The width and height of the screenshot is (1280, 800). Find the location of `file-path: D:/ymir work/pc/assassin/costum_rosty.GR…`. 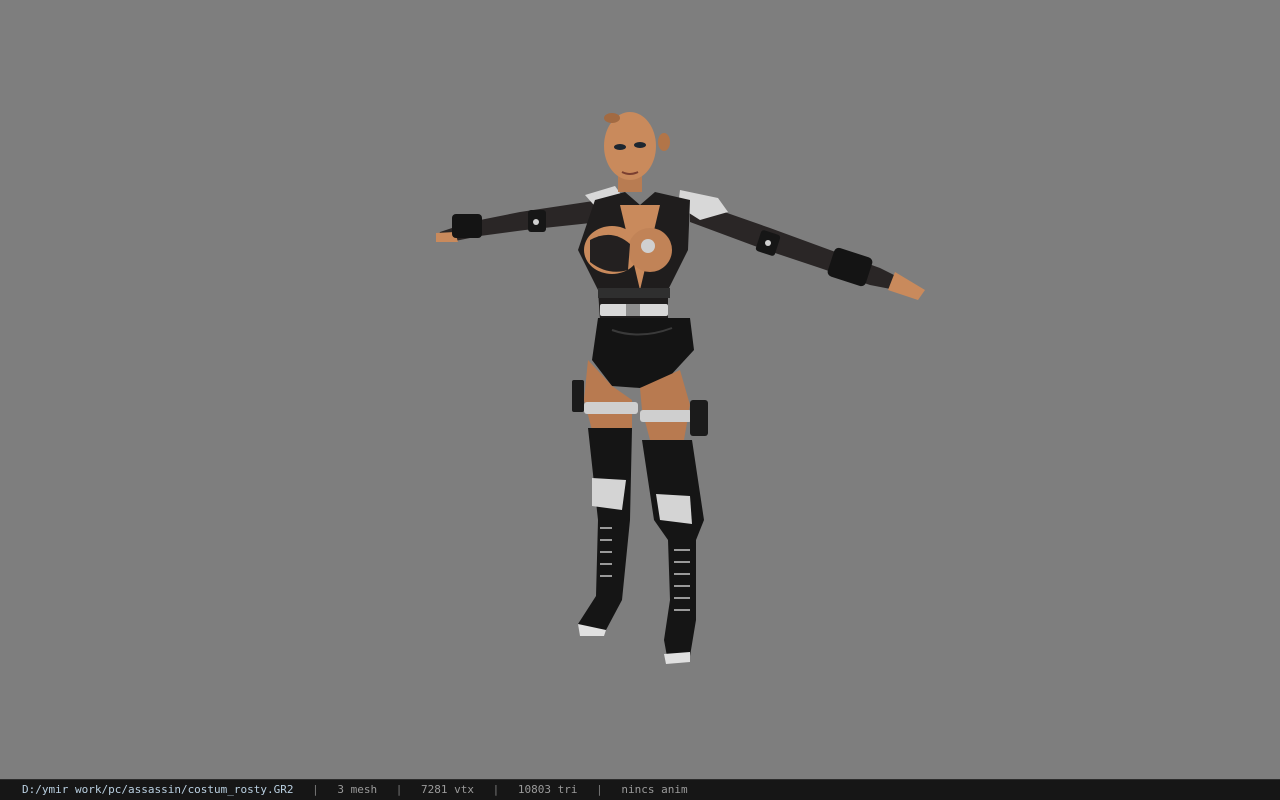

file-path: D:/ymir work/pc/assassin/costum_rosty.GR… is located at coordinates (158, 789).